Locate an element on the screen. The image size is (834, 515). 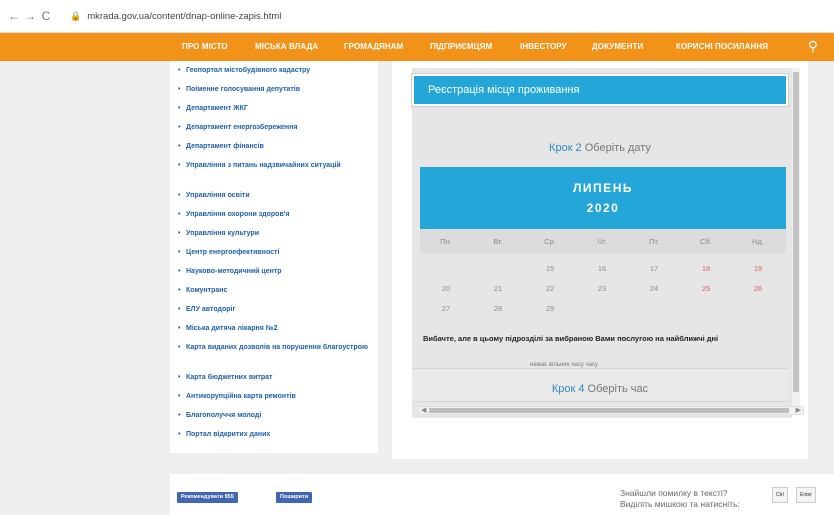
calendar-month: ЛИПЕНЬ is located at coordinates (603, 188).